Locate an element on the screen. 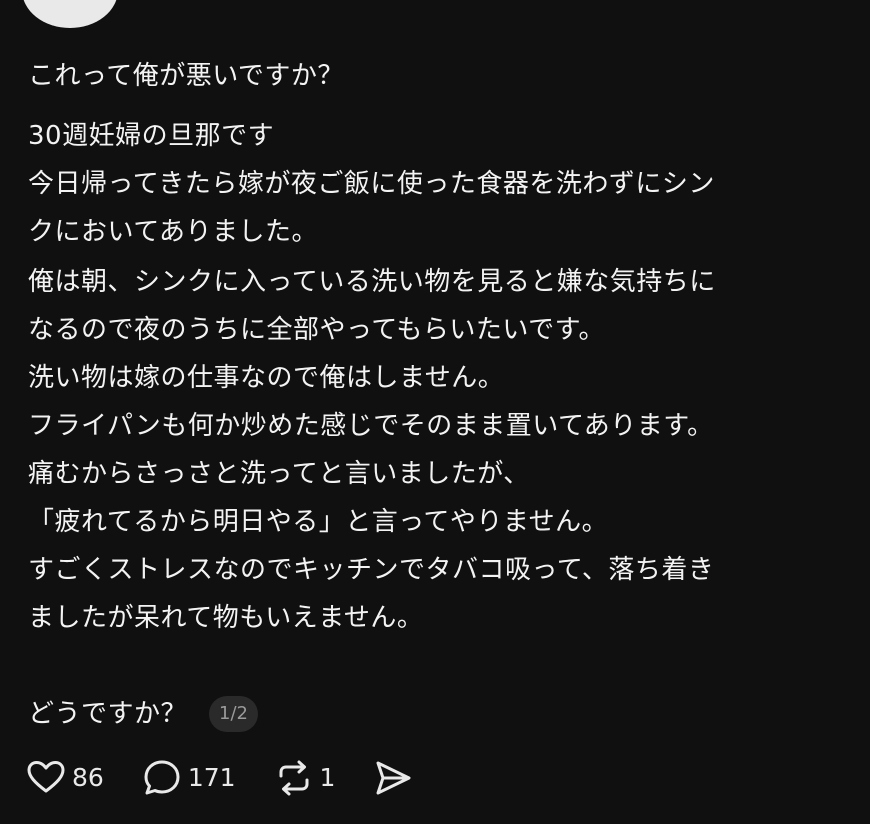 The image size is (870, 824). post-line: 俺は朝、シンクに入っている洗い物を見ると嫌な気持ちに is located at coordinates (372, 282).